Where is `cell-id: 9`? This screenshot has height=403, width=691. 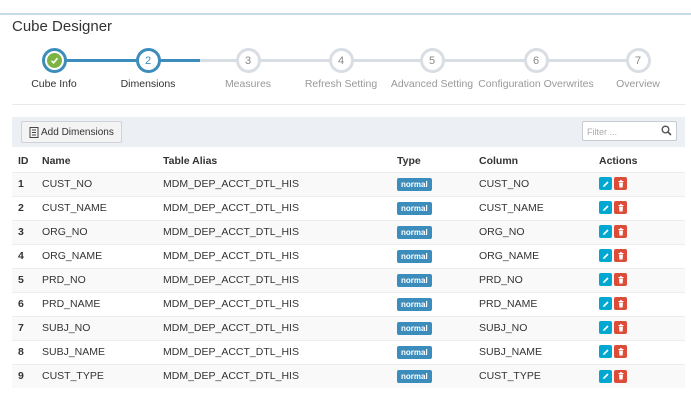
cell-id: 9 is located at coordinates (24, 375).